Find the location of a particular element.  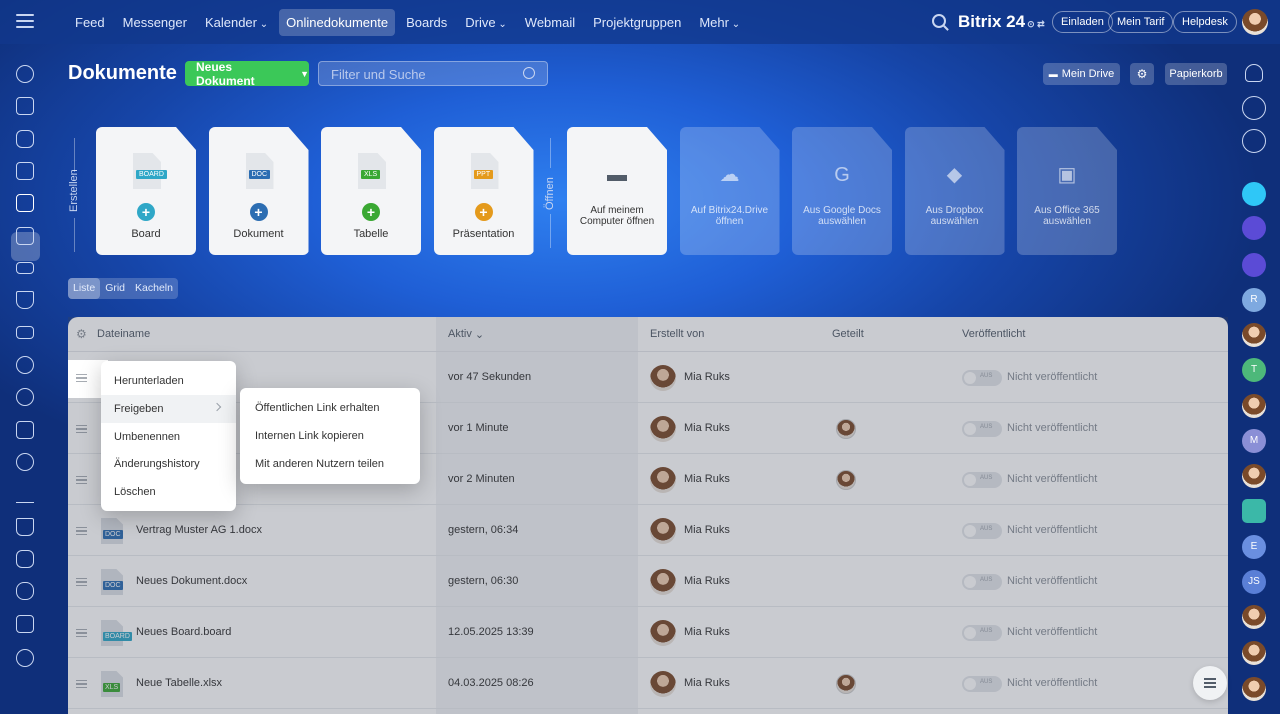

sidebar-chat-icon is located at coordinates (25, 139).